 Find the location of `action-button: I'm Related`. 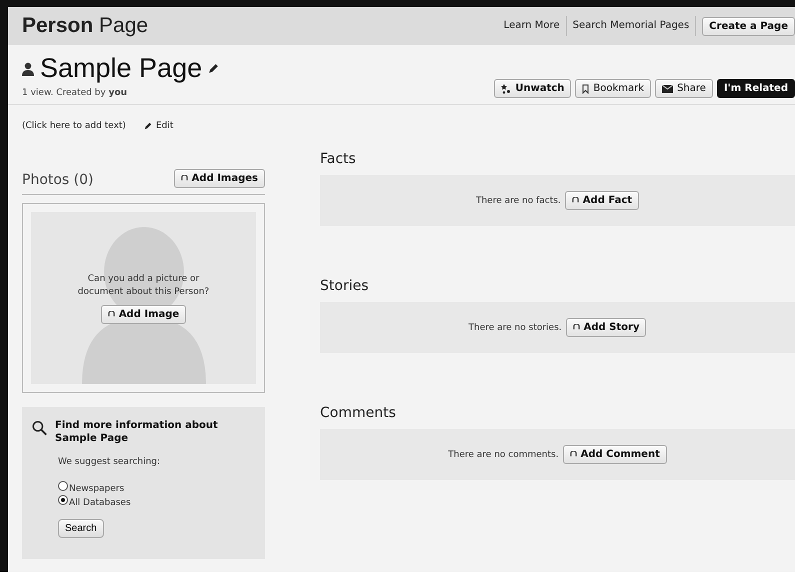

action-button: I'm Related is located at coordinates (755, 88).